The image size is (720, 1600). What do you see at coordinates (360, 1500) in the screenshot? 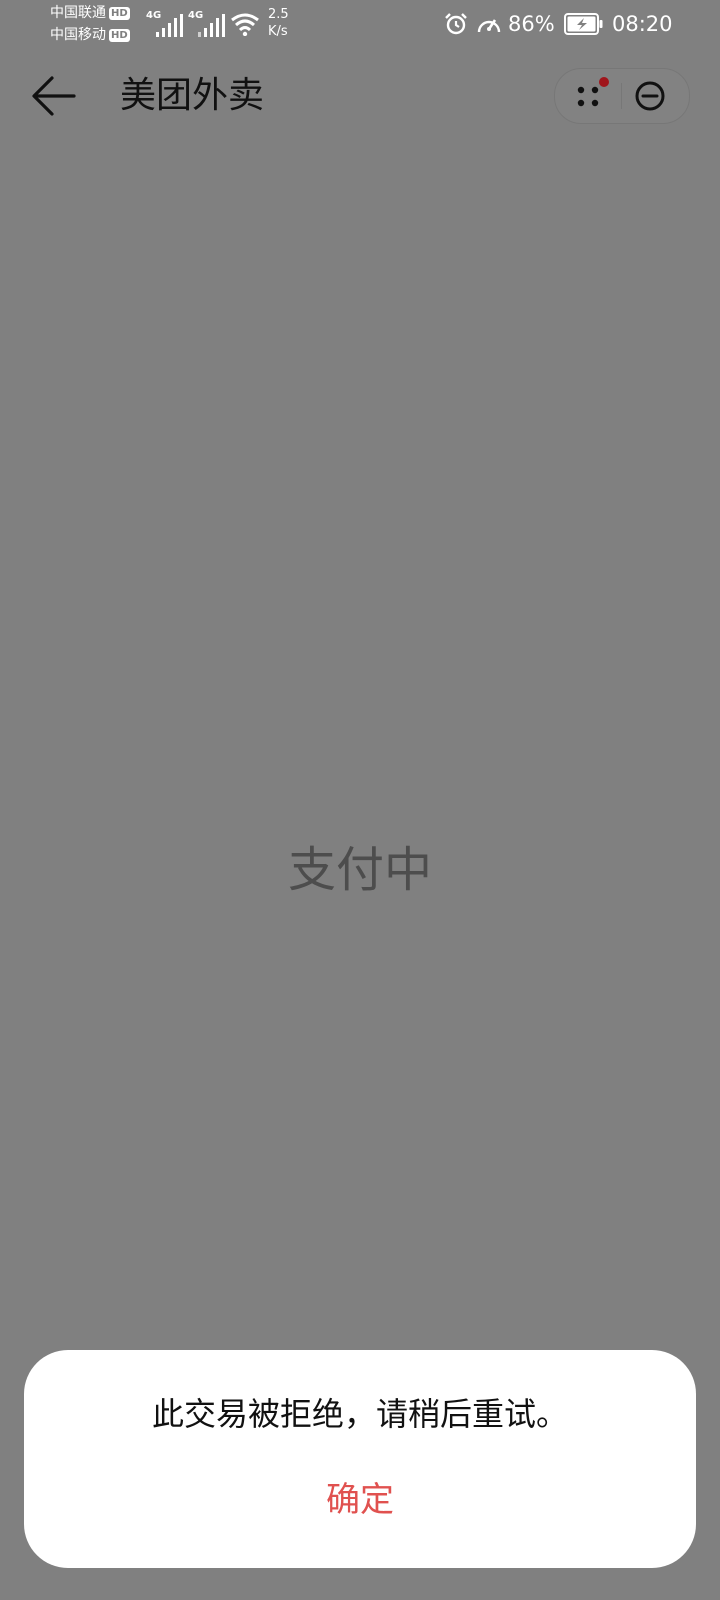
I see `confirm-button: 确定` at bounding box center [360, 1500].